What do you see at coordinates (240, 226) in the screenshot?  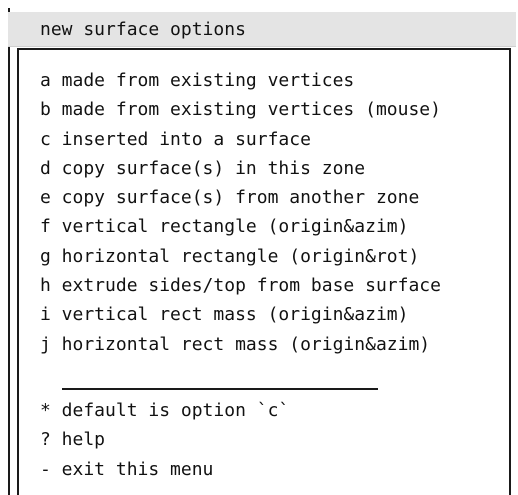 I see `menu-item-f: f vertical rectangle (origin&azim)` at bounding box center [240, 226].